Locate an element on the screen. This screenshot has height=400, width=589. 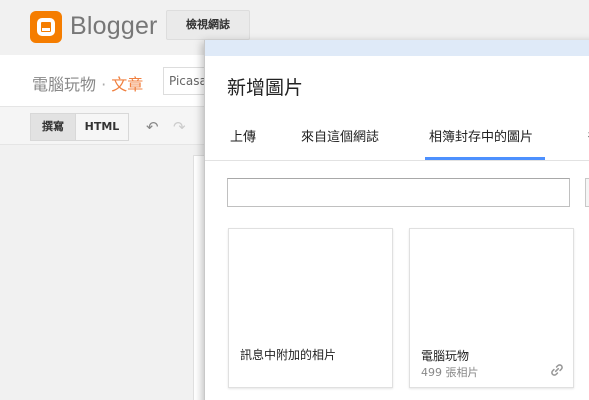
blogger-logo-icon is located at coordinates (46, 27).